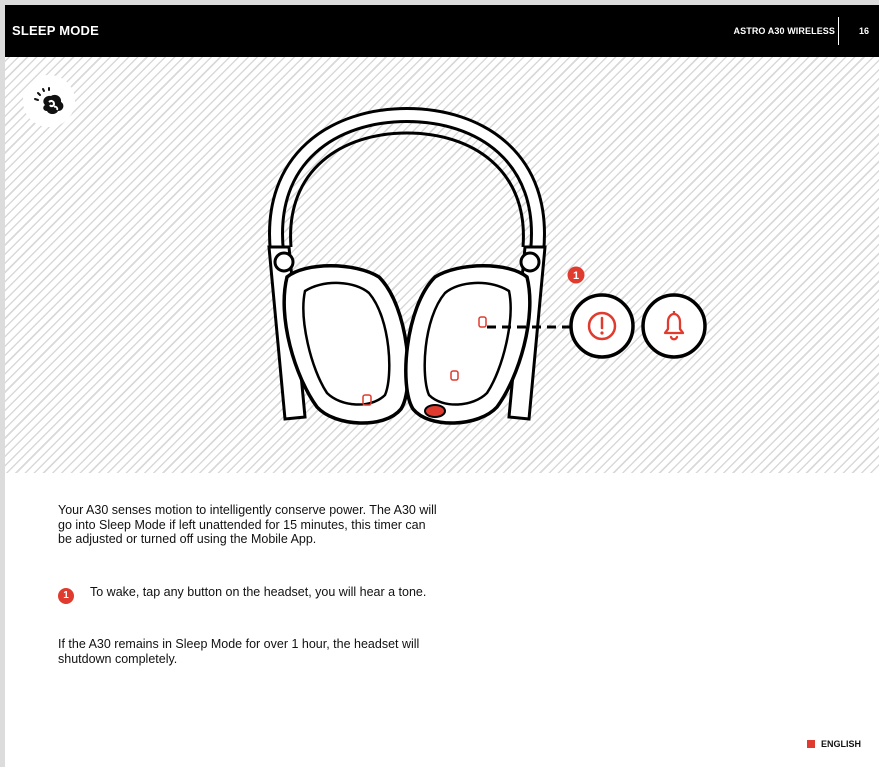 This screenshot has width=879, height=767. I want to click on step-number-badge: 1, so click(66, 596).